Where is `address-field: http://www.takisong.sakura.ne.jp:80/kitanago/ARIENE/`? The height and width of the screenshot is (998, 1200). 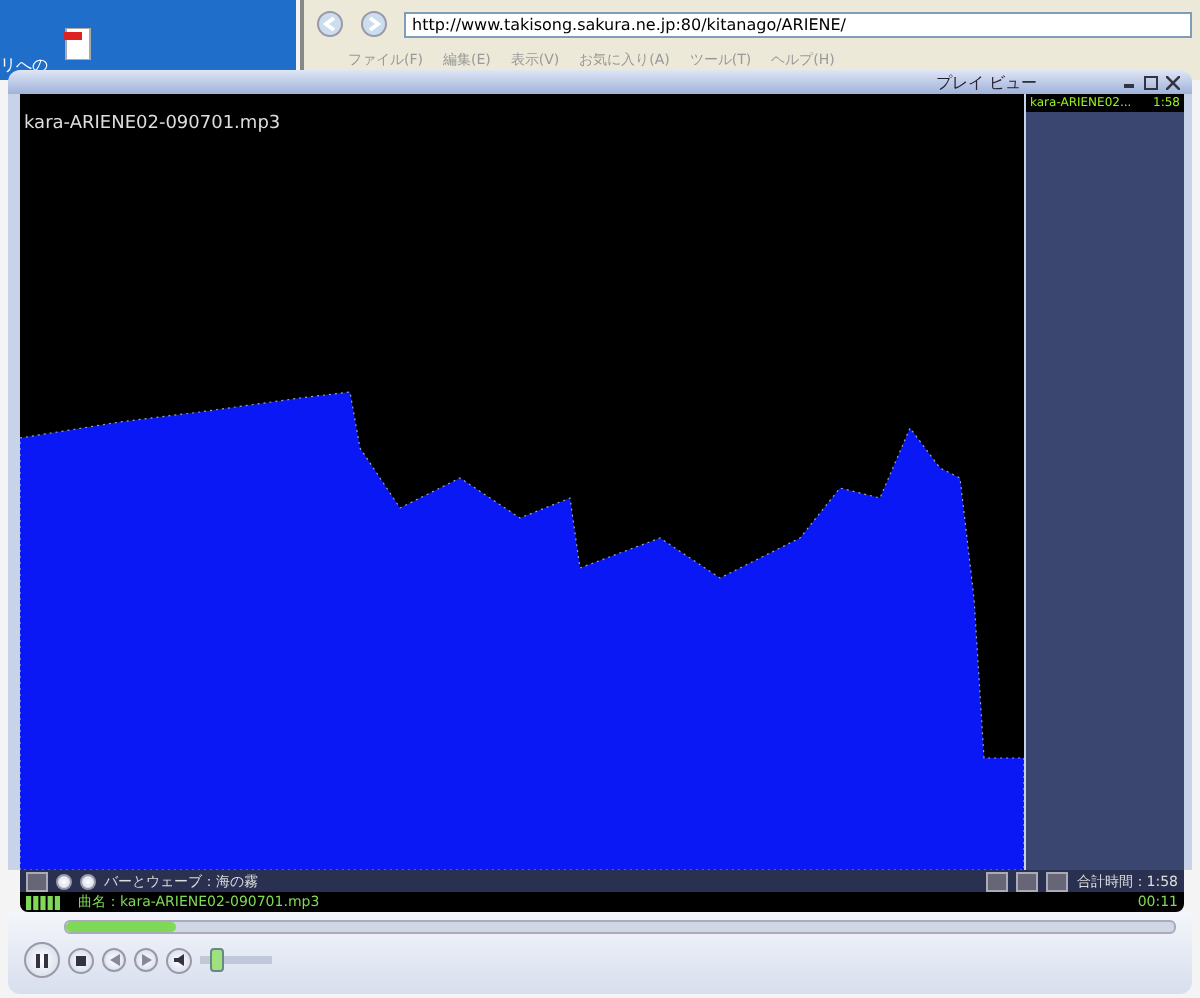
address-field: http://www.takisong.sakura.ne.jp:80/kitanago/ARIENE/ is located at coordinates (798, 24).